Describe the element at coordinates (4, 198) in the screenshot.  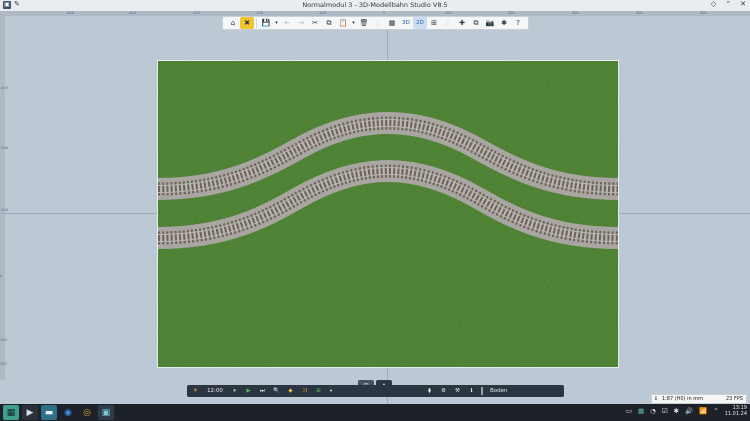
I see `ruler-left: -400 -300 -200 0 100 200` at that location.